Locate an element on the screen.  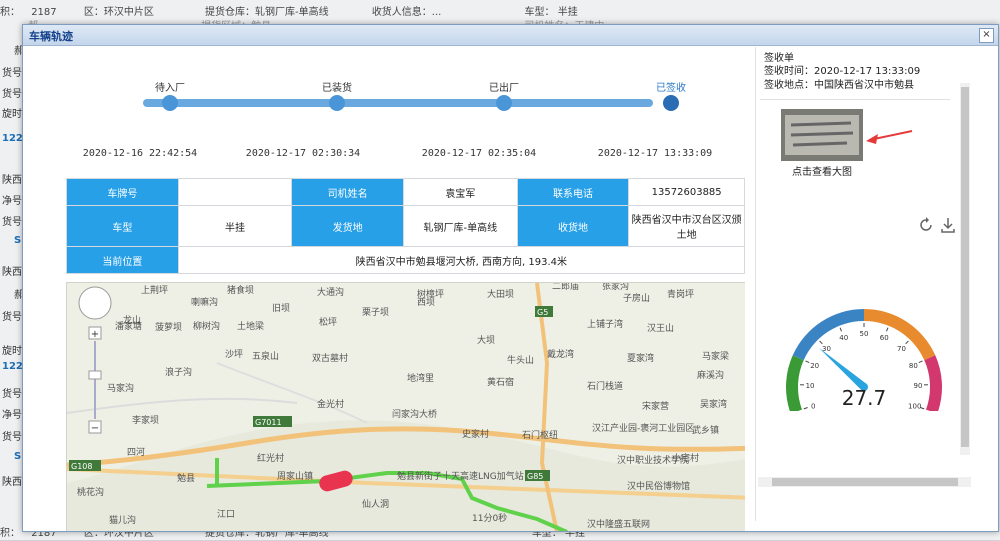
close-icon: × is located at coordinates (986, 35).